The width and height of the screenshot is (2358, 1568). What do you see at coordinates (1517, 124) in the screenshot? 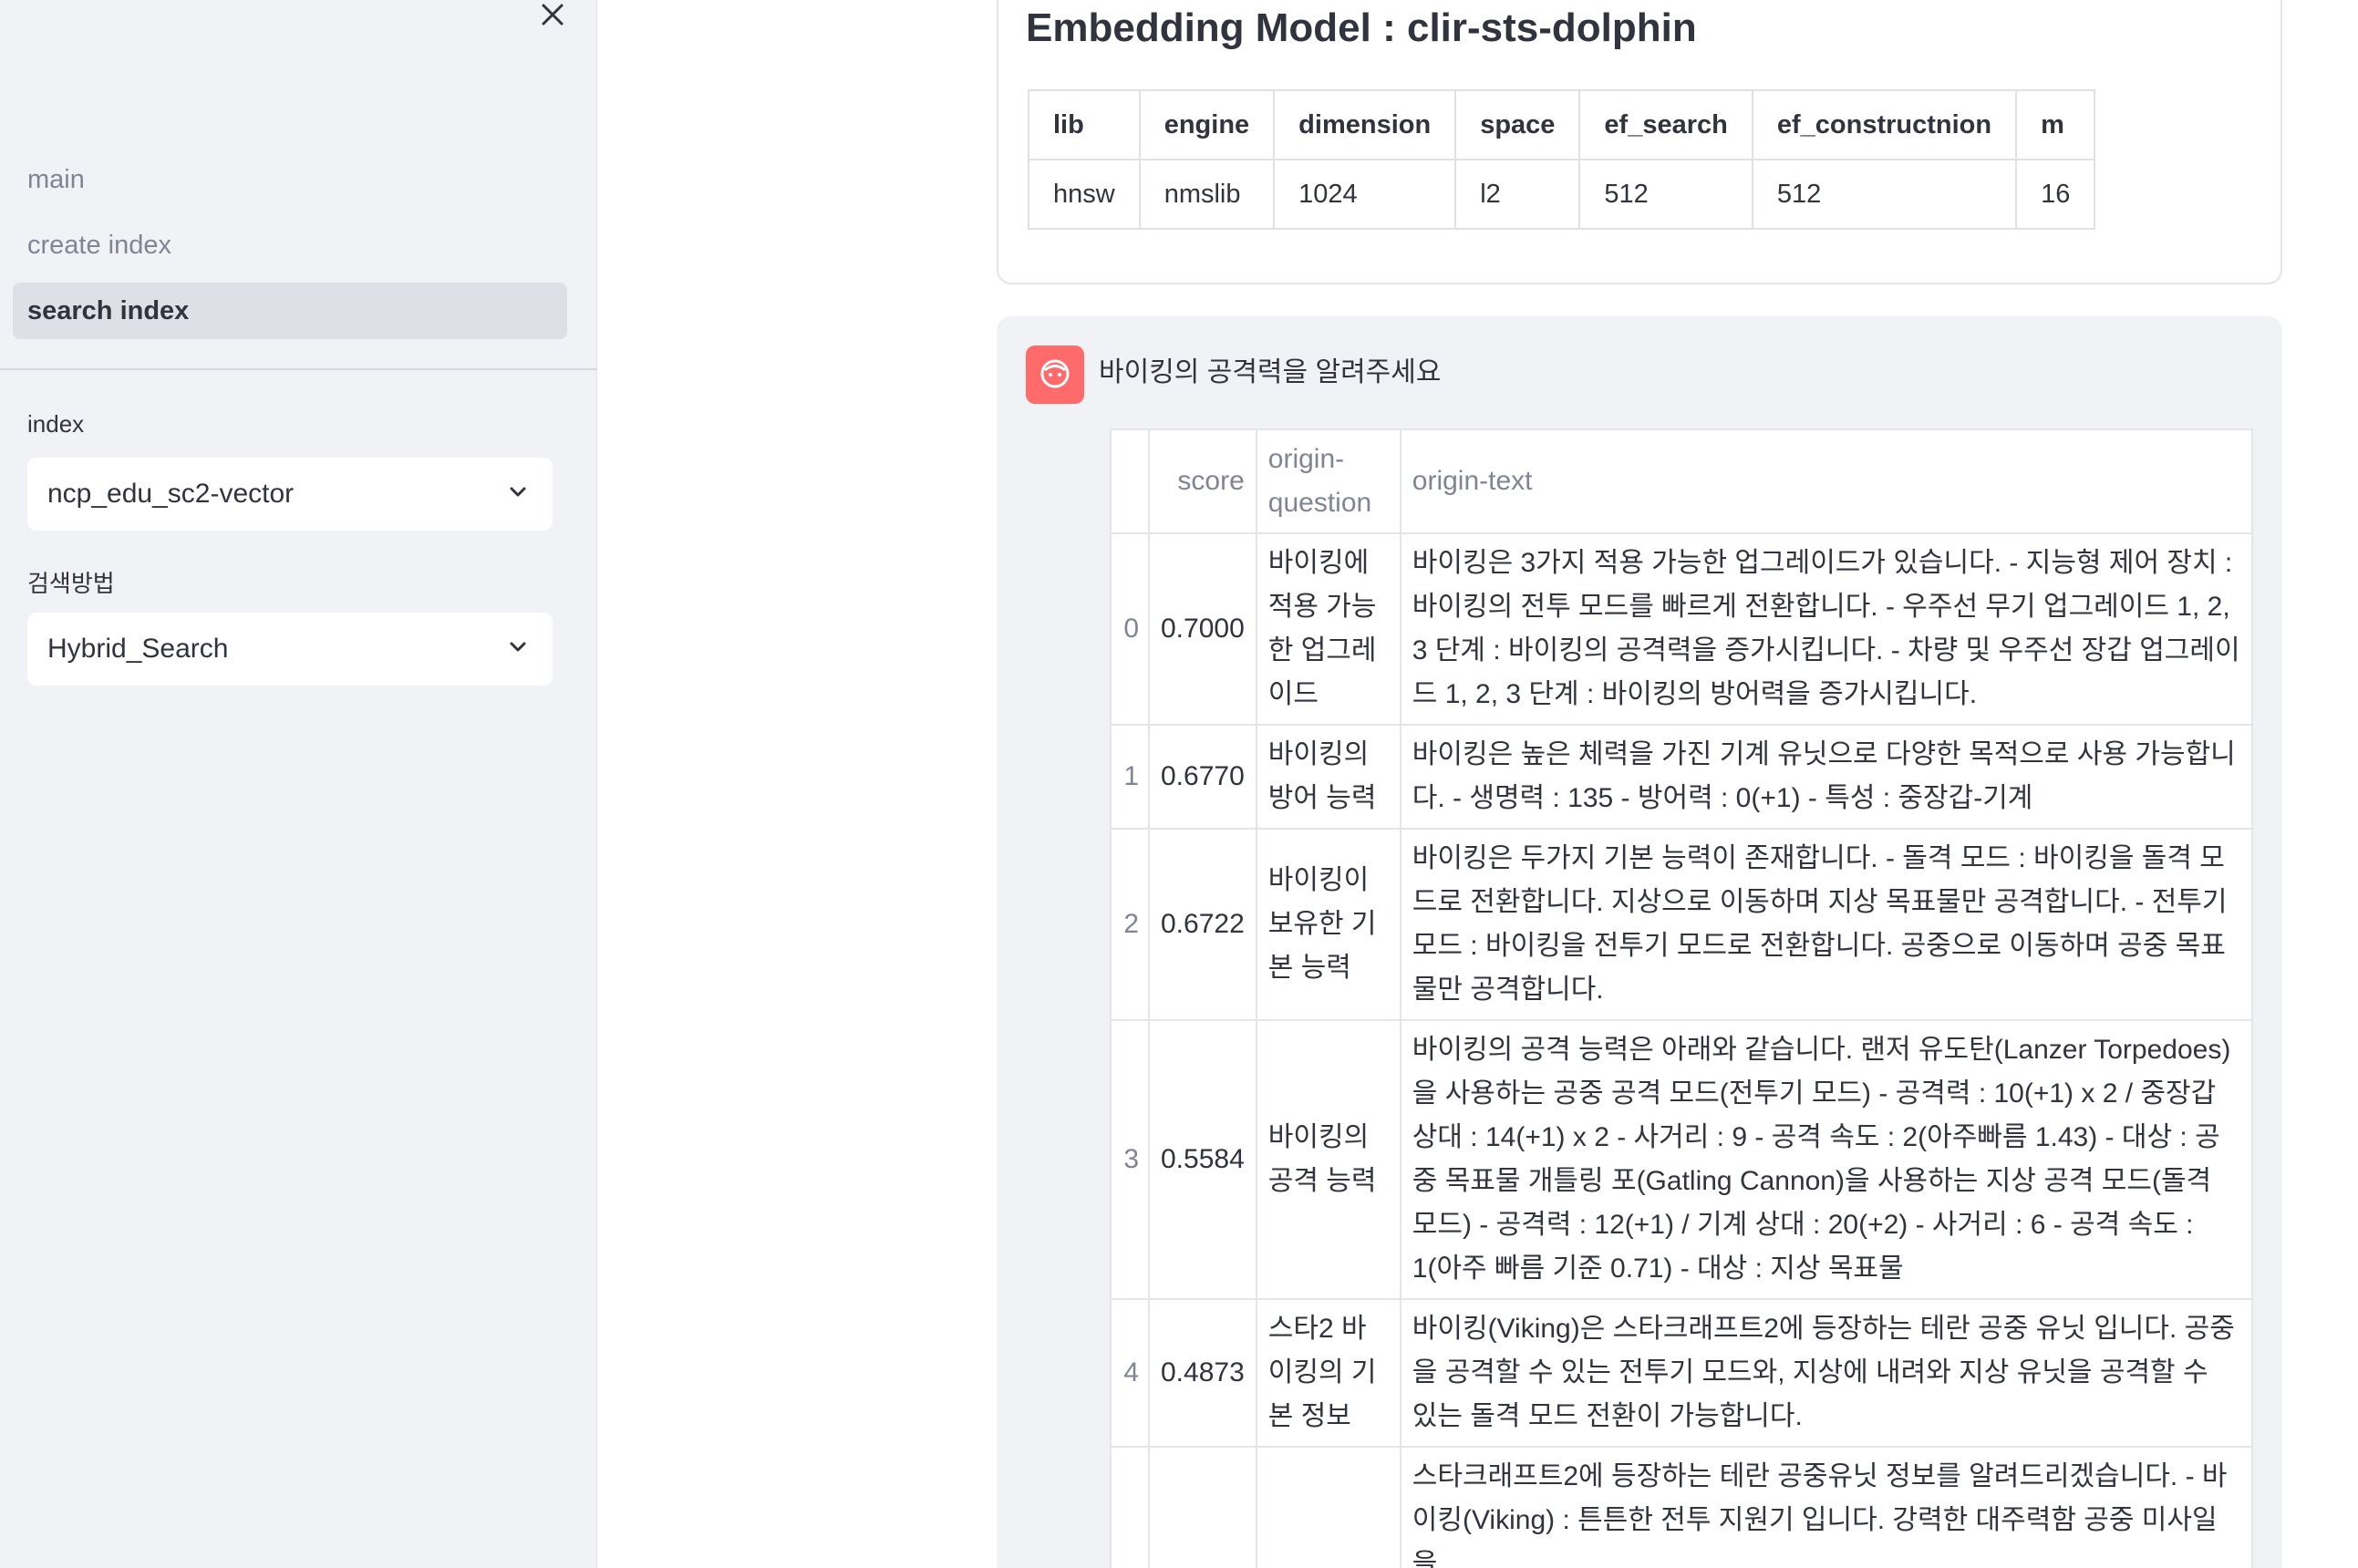
I see `config-header-cell: space` at bounding box center [1517, 124].